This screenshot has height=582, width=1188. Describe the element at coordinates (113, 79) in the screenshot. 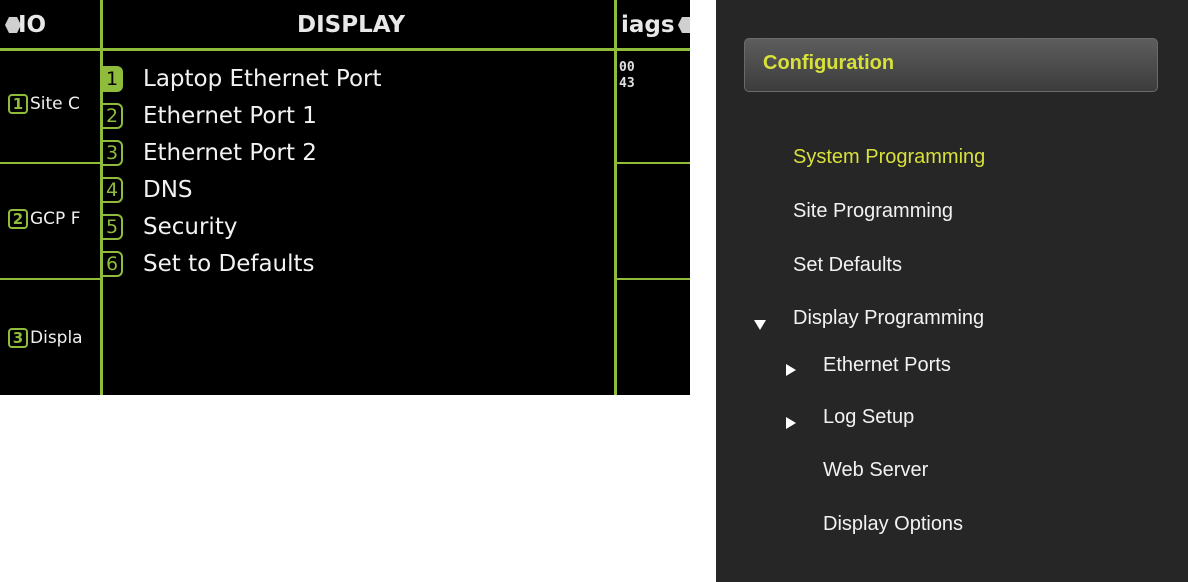

I see `menu-item-number: 1` at that location.